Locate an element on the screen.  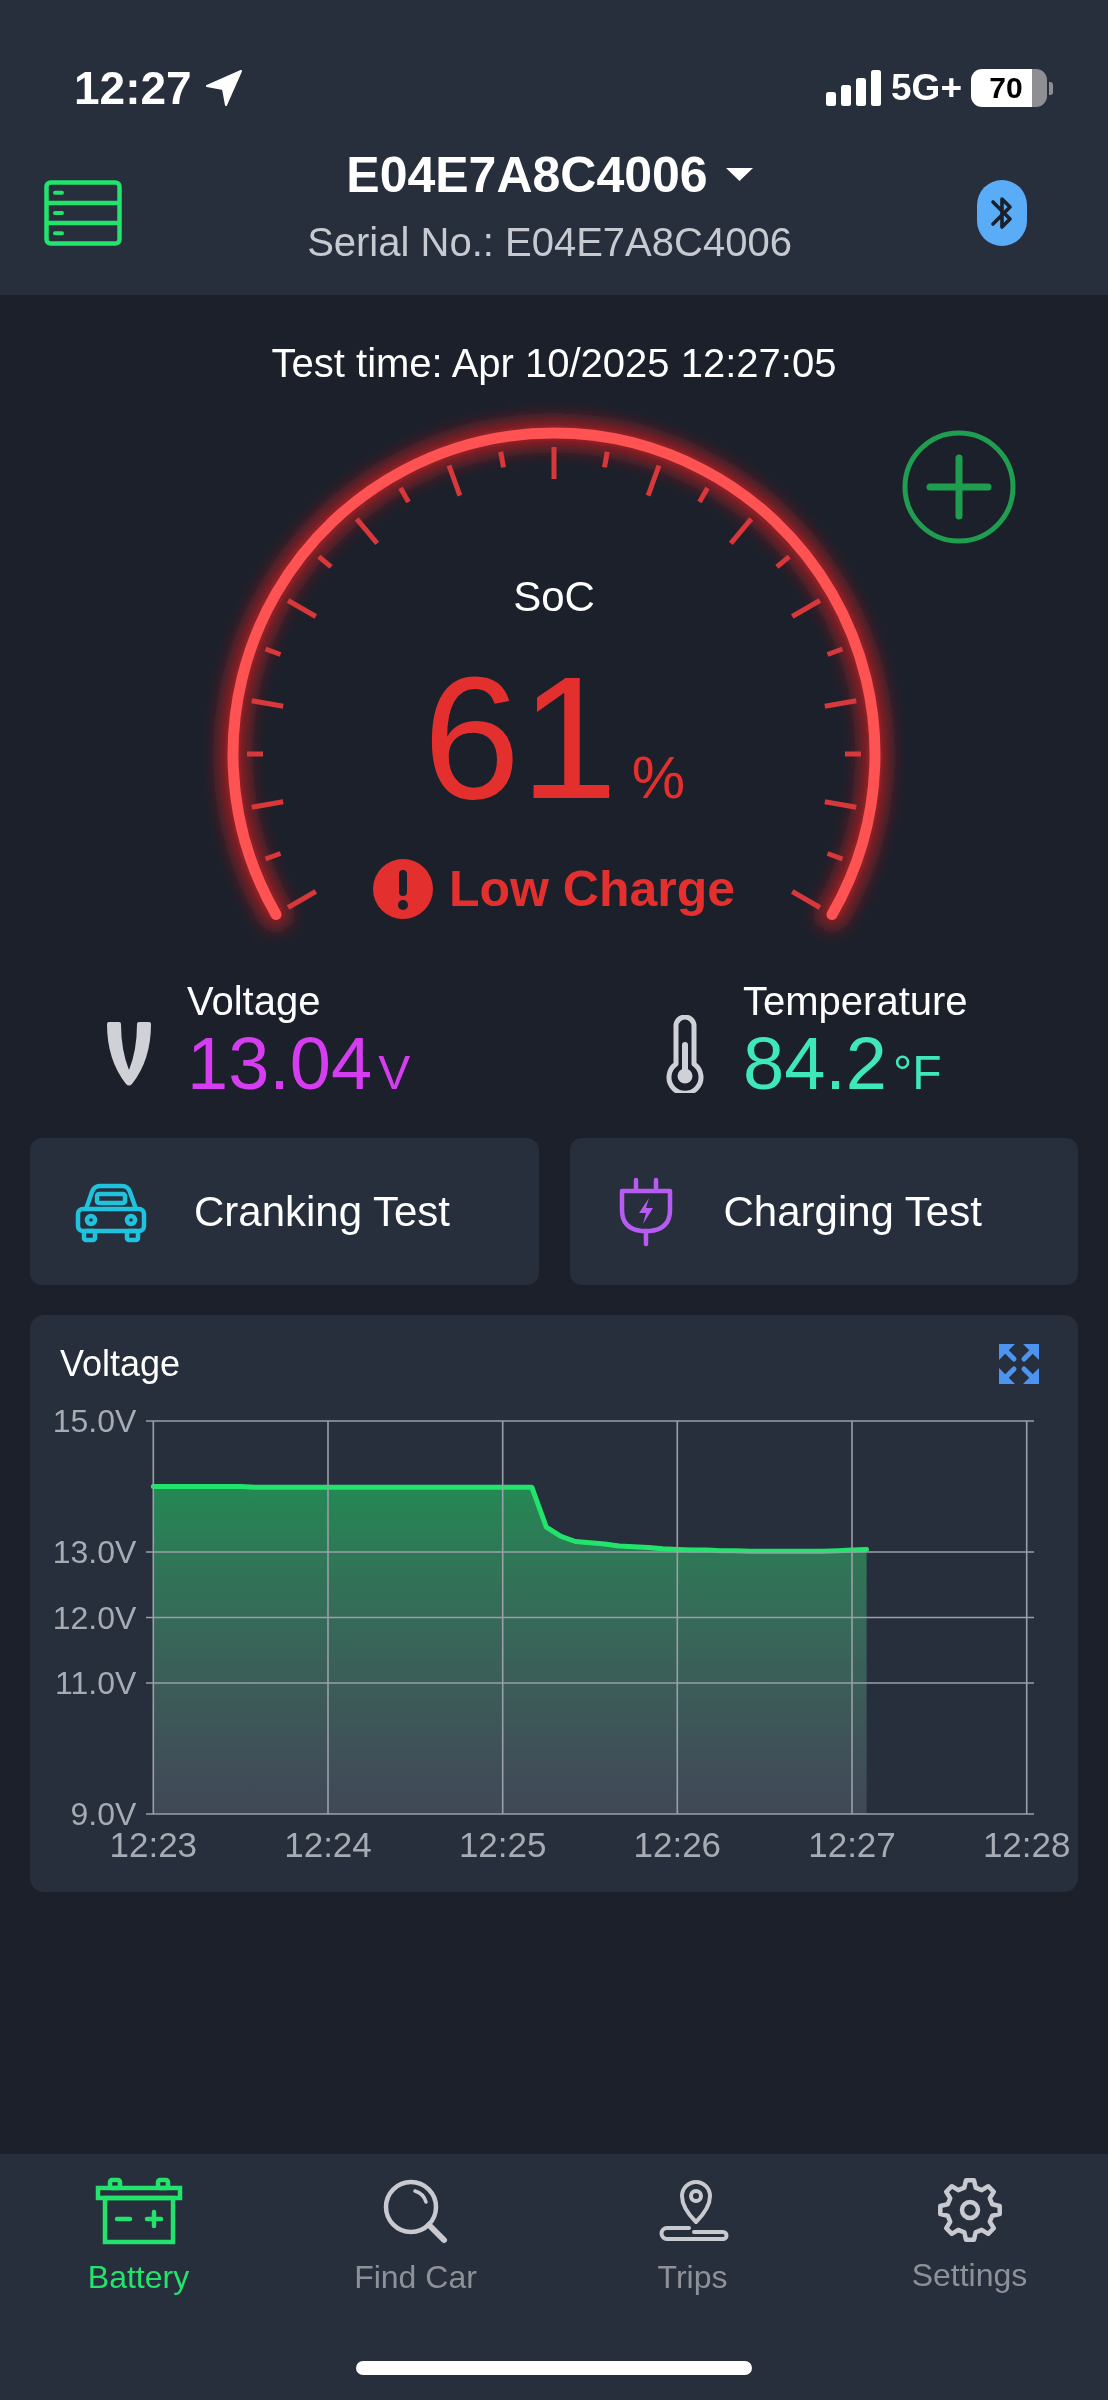
device-dropdown: E04E7A8C4006 is located at coordinates (549, 175).